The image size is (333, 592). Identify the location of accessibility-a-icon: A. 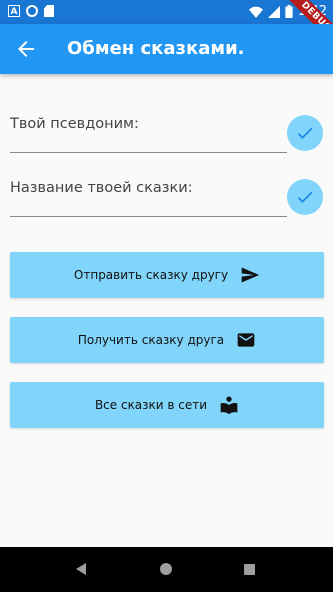
(14, 11).